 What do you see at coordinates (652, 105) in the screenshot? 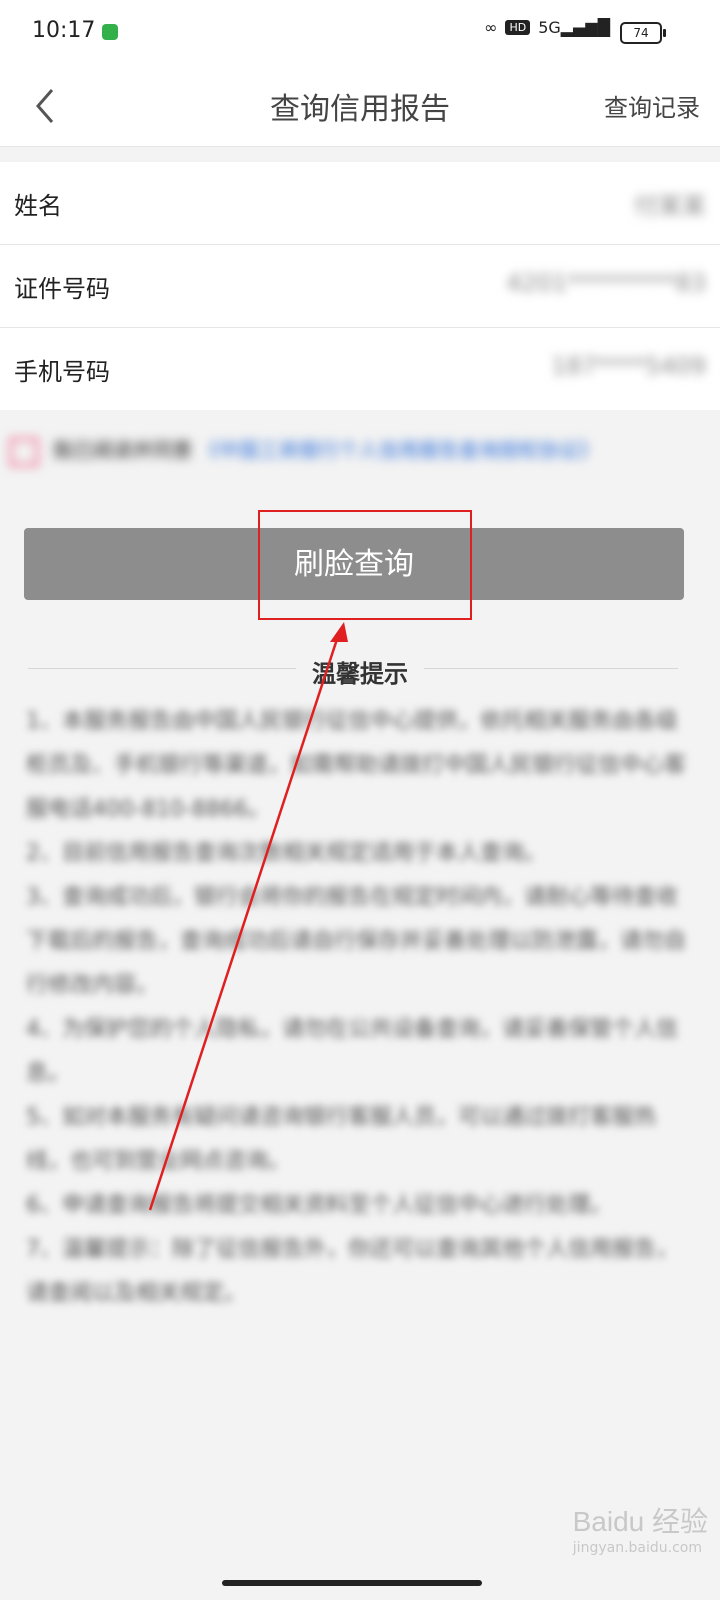
I see `query-record-link: 查询记录` at bounding box center [652, 105].